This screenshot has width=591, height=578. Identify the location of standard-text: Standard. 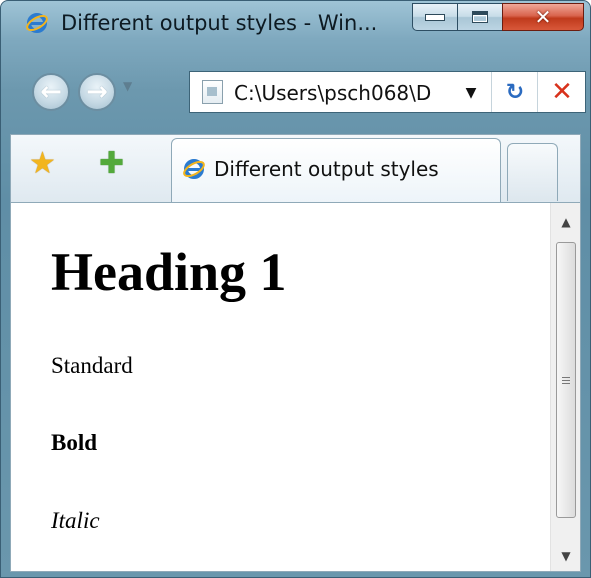
(92, 365).